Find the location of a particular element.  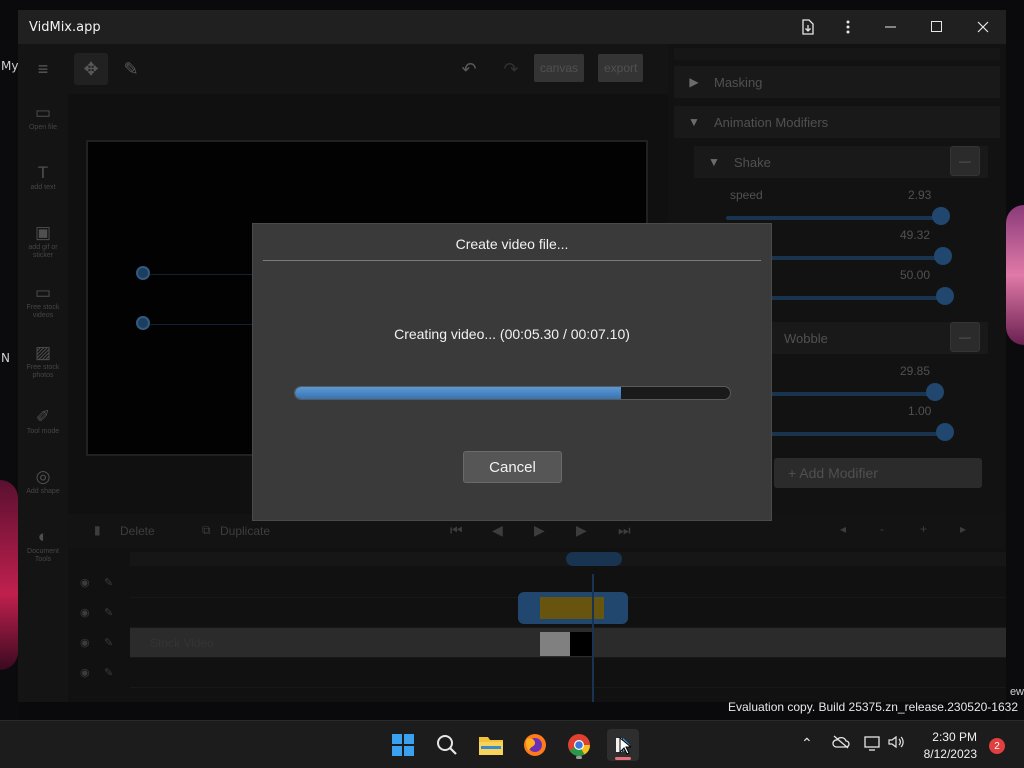

running-indicator is located at coordinates (579, 757).